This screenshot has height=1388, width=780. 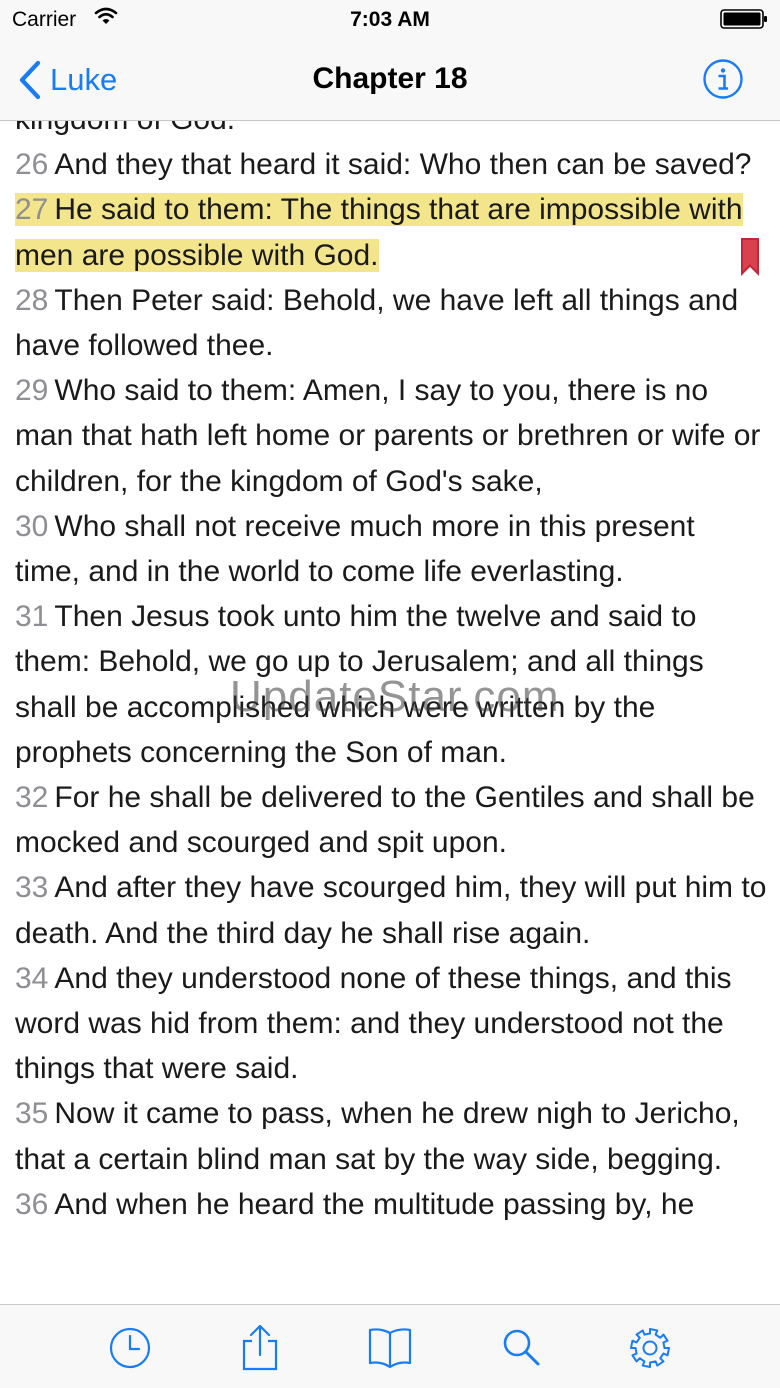 I want to click on verse-number: 27, so click(x=32, y=210).